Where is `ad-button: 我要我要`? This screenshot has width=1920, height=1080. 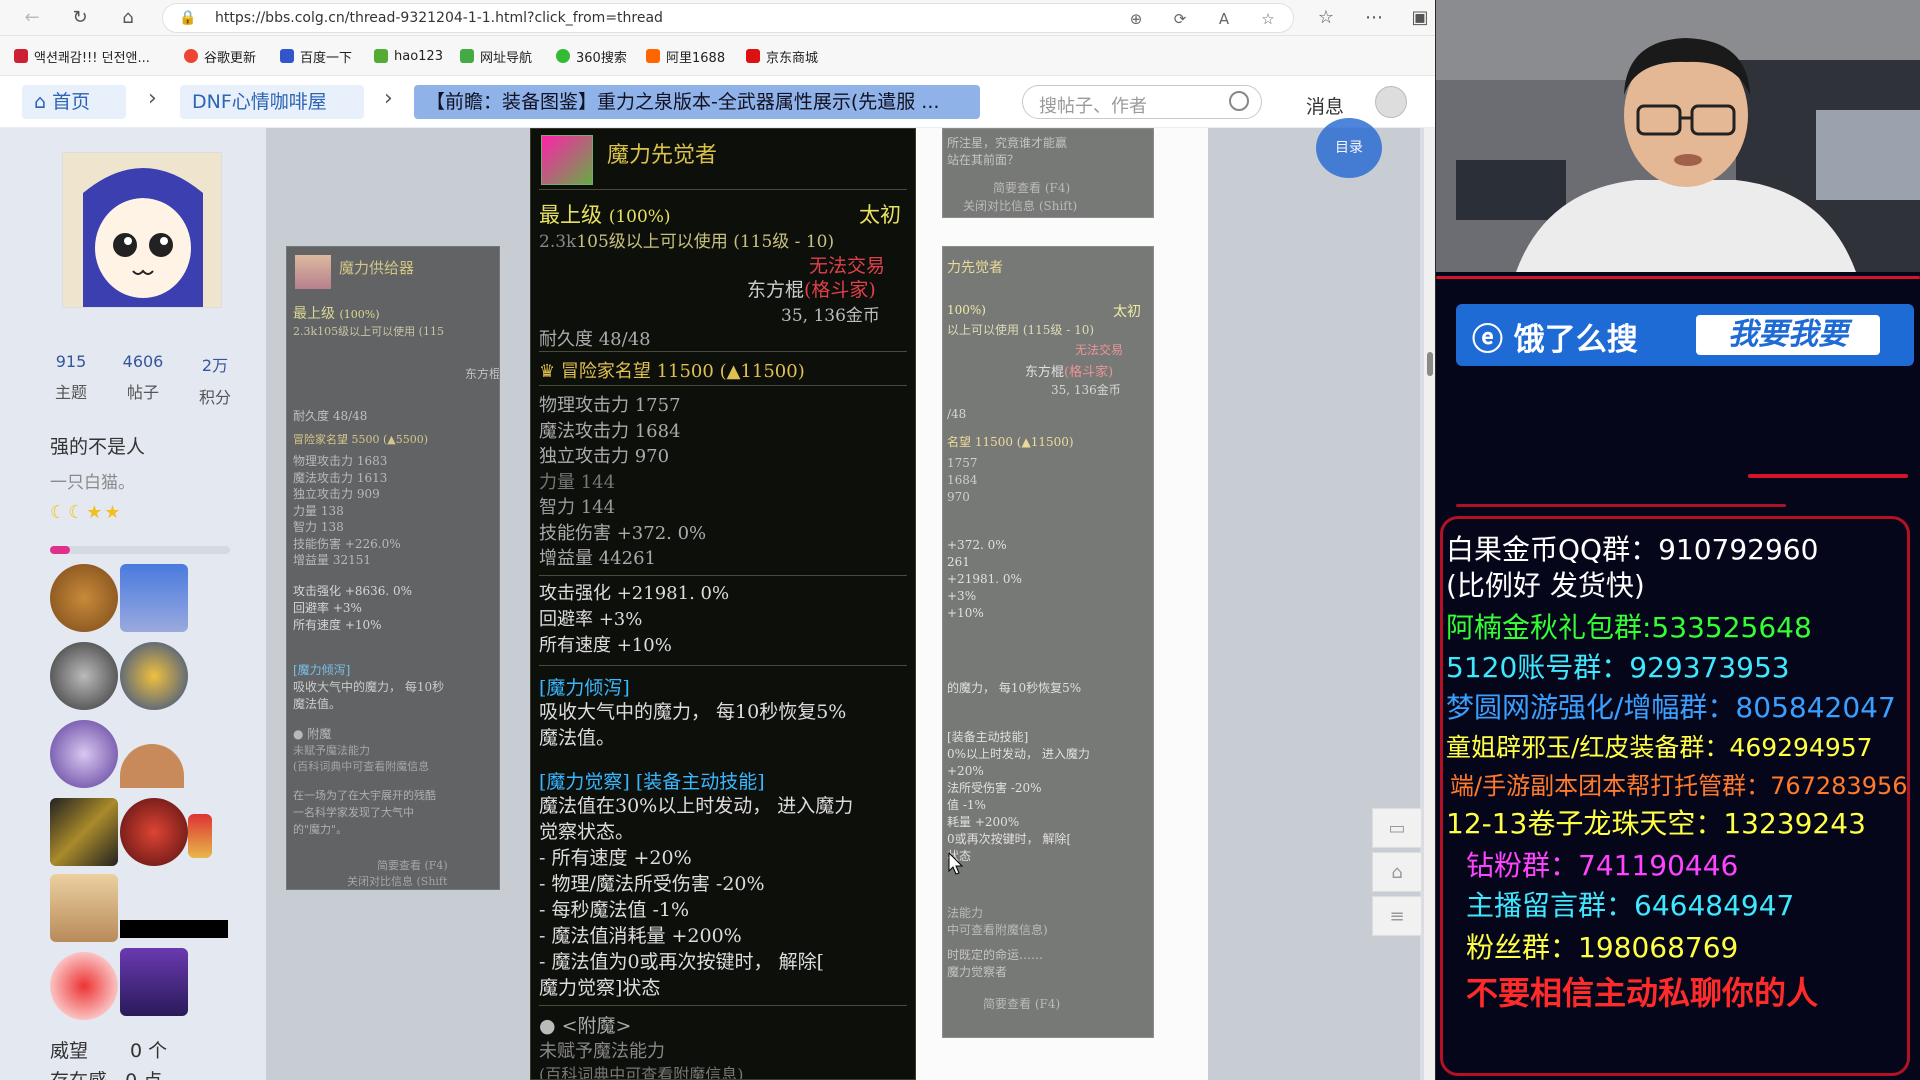 ad-button: 我要我要 is located at coordinates (1788, 335).